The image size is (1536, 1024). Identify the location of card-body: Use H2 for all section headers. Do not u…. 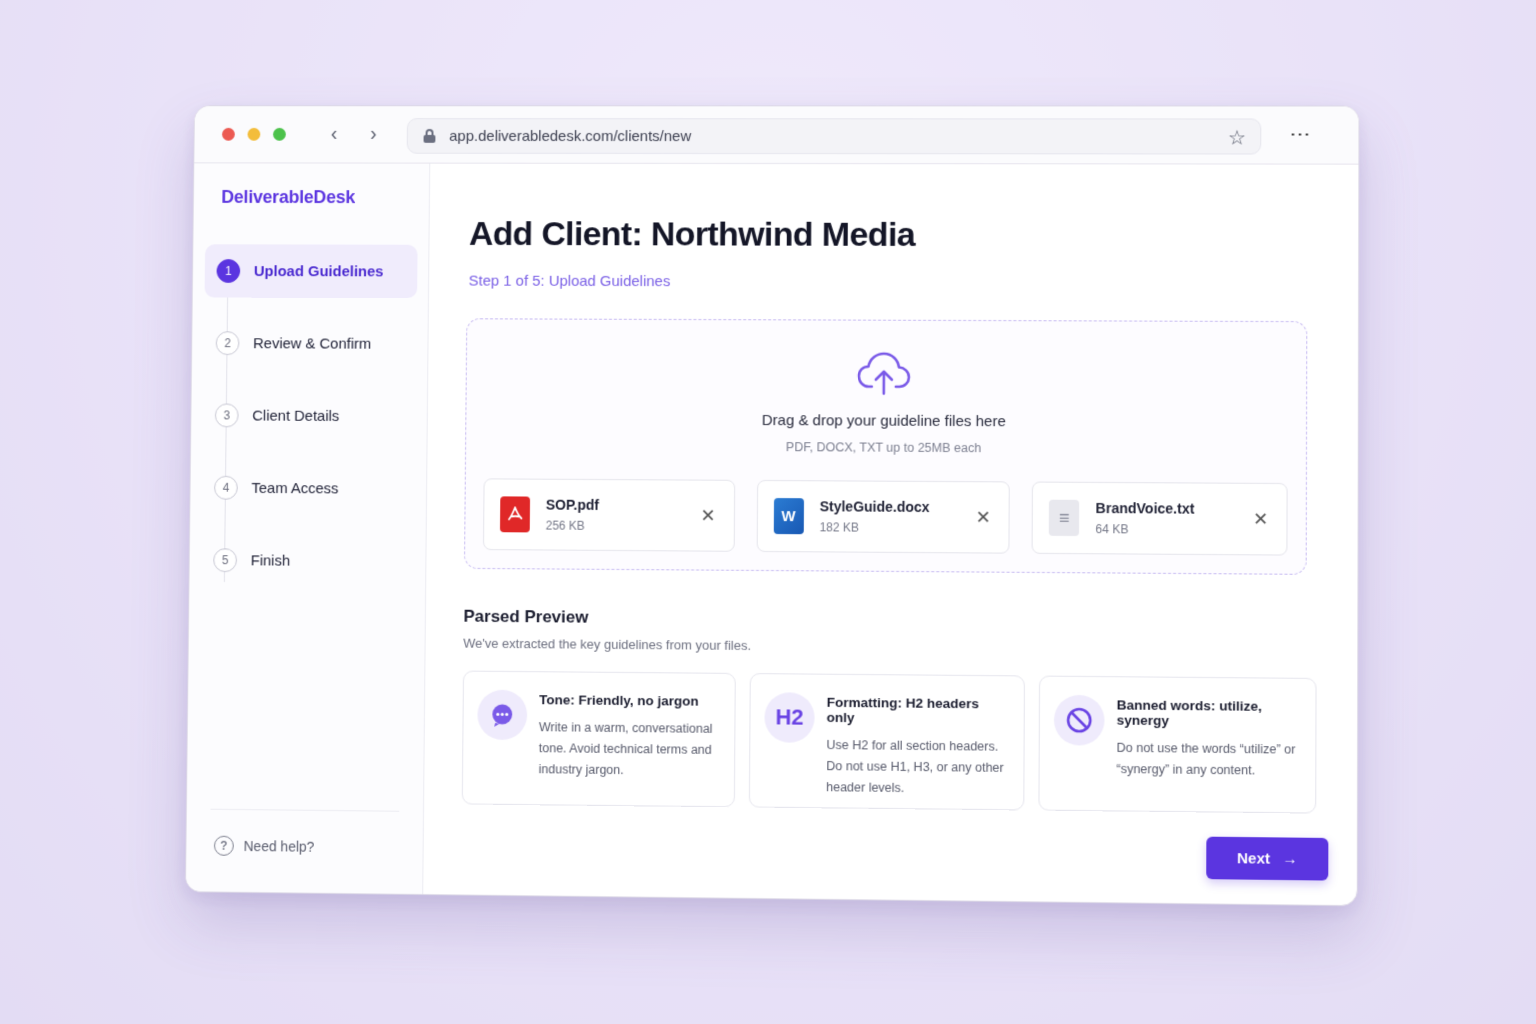
(915, 766).